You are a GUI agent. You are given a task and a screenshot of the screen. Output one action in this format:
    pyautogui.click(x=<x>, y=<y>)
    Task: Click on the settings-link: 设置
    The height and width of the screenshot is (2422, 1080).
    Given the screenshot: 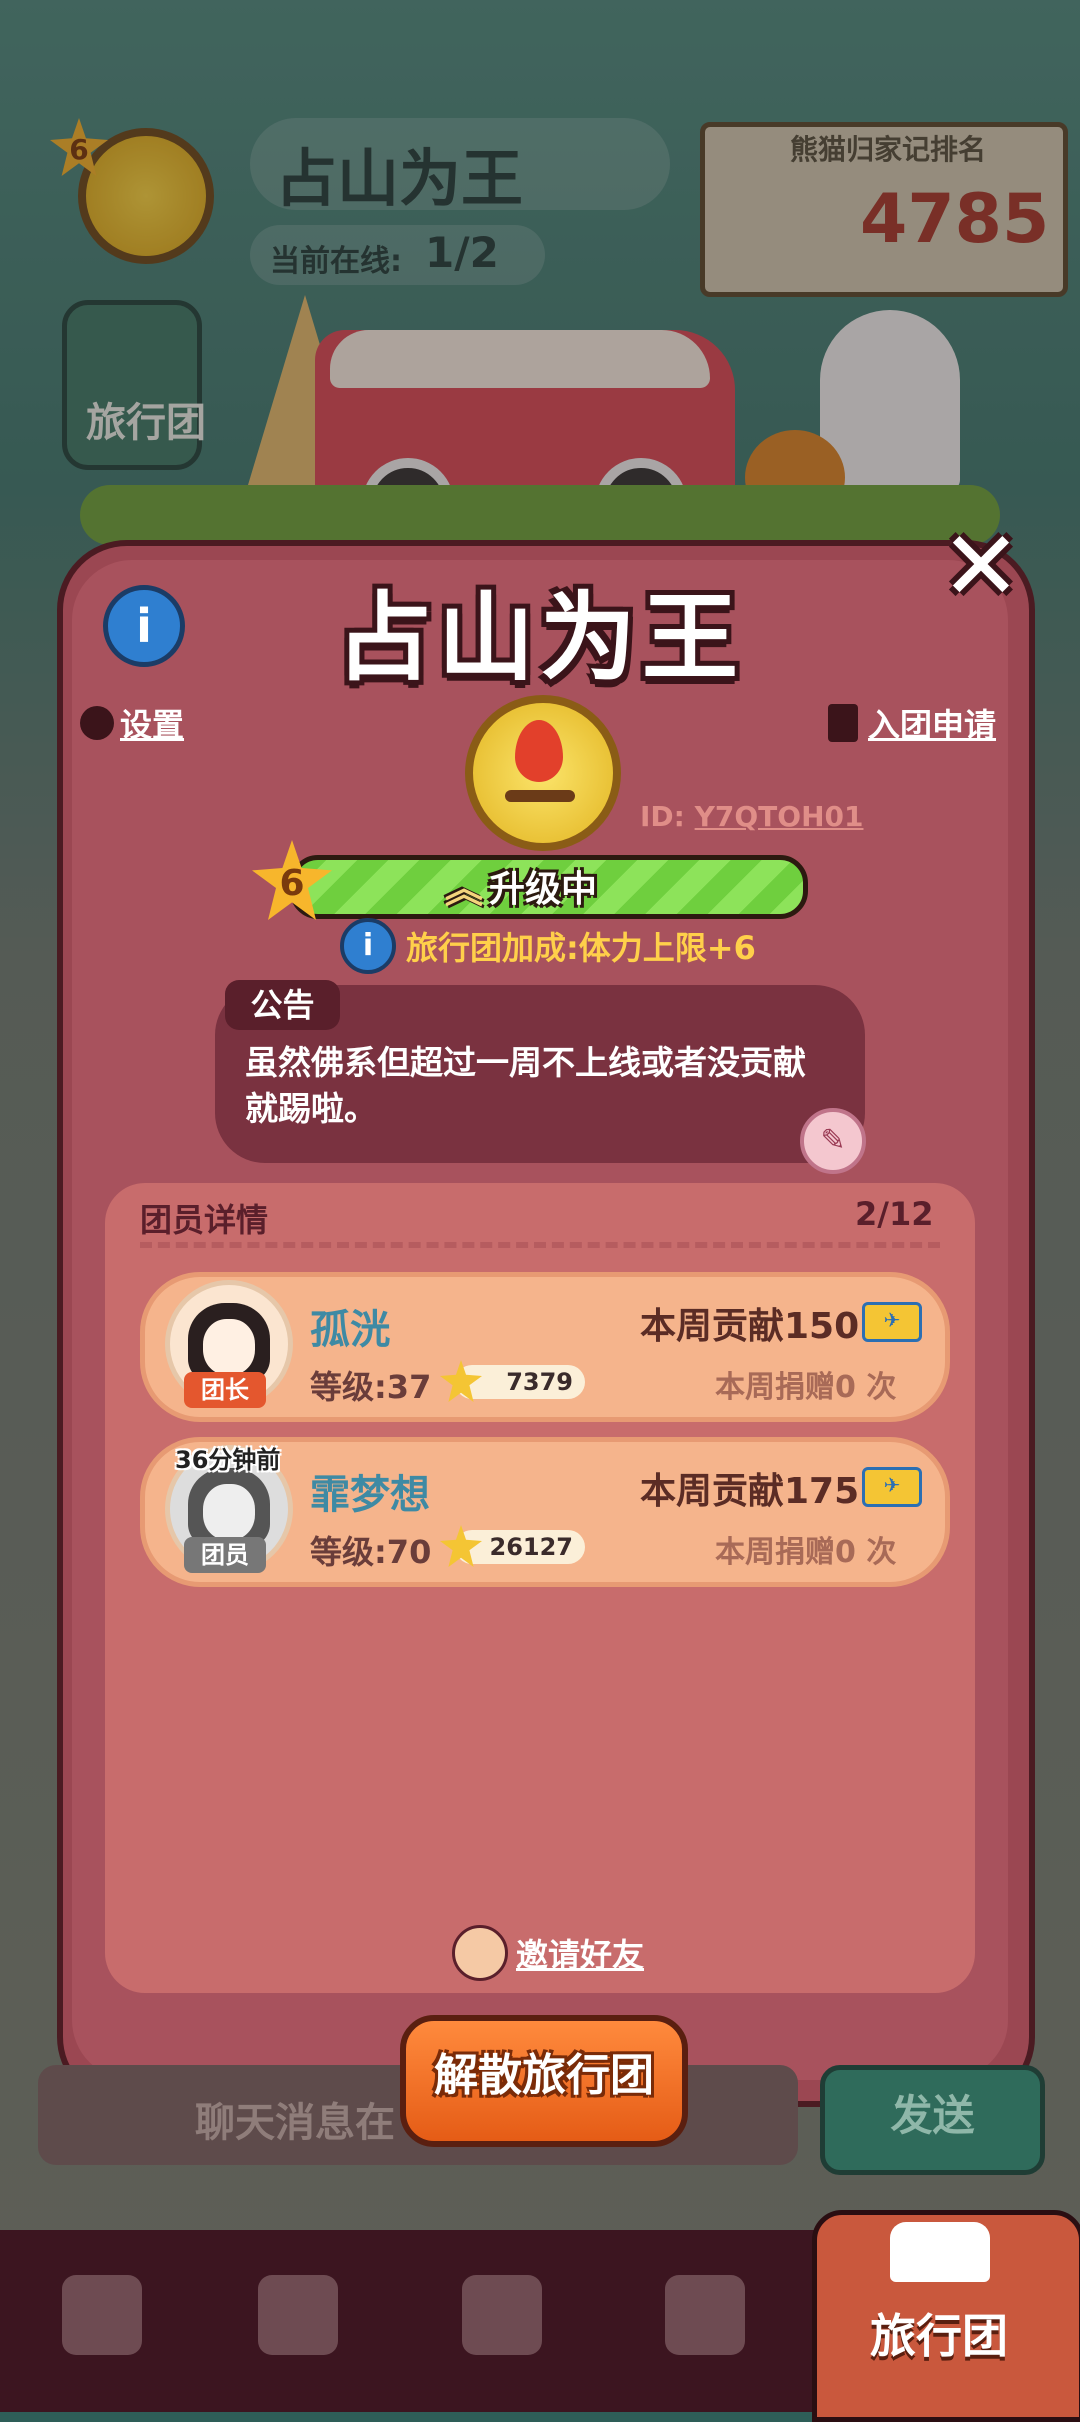 What is the action you would take?
    pyautogui.click(x=132, y=723)
    